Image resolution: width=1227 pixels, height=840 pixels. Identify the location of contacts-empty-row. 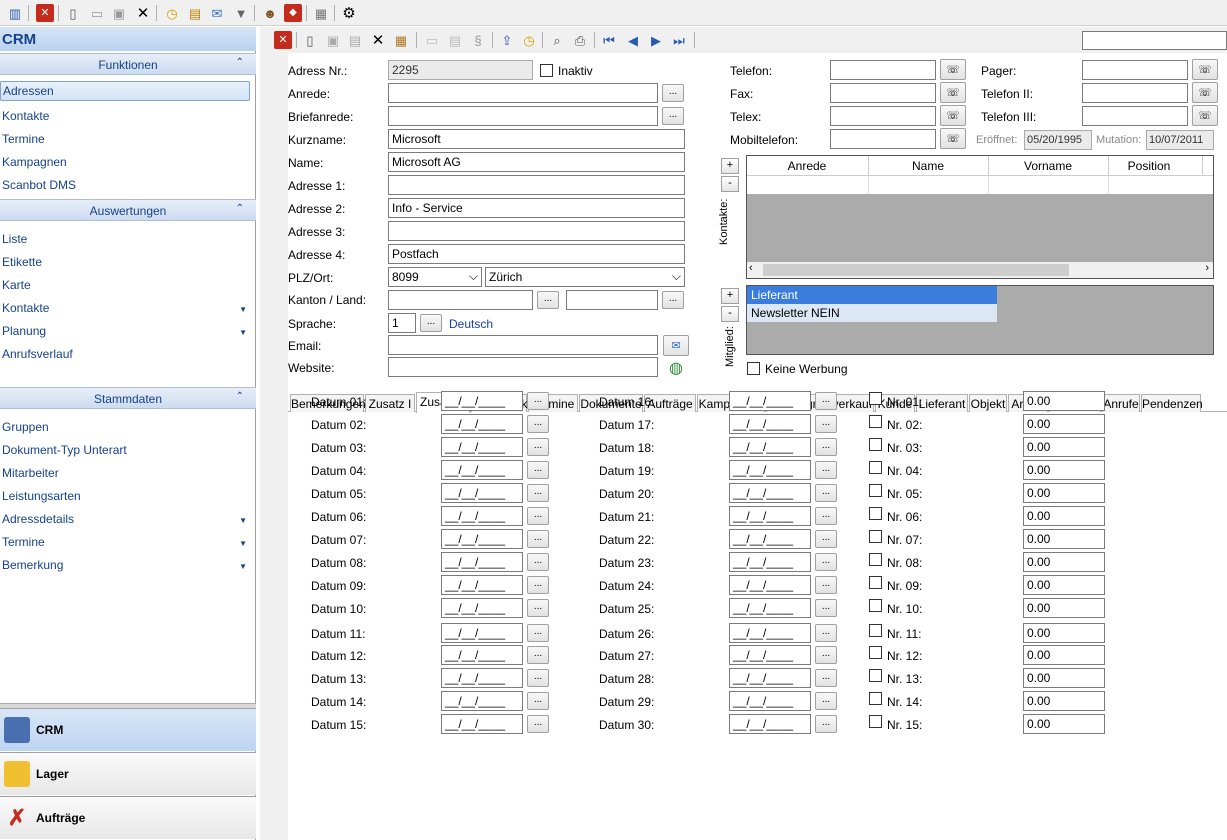
(980, 185).